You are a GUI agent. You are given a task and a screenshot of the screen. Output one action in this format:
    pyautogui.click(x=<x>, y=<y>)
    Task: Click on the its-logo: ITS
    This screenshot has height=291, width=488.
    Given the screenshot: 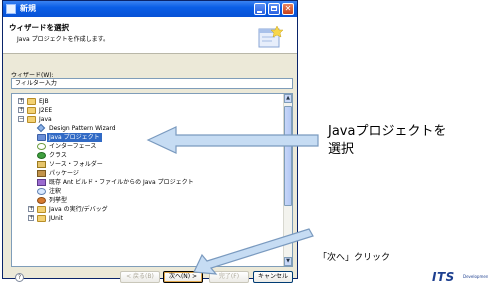 What is the action you would take?
    pyautogui.click(x=443, y=277)
    